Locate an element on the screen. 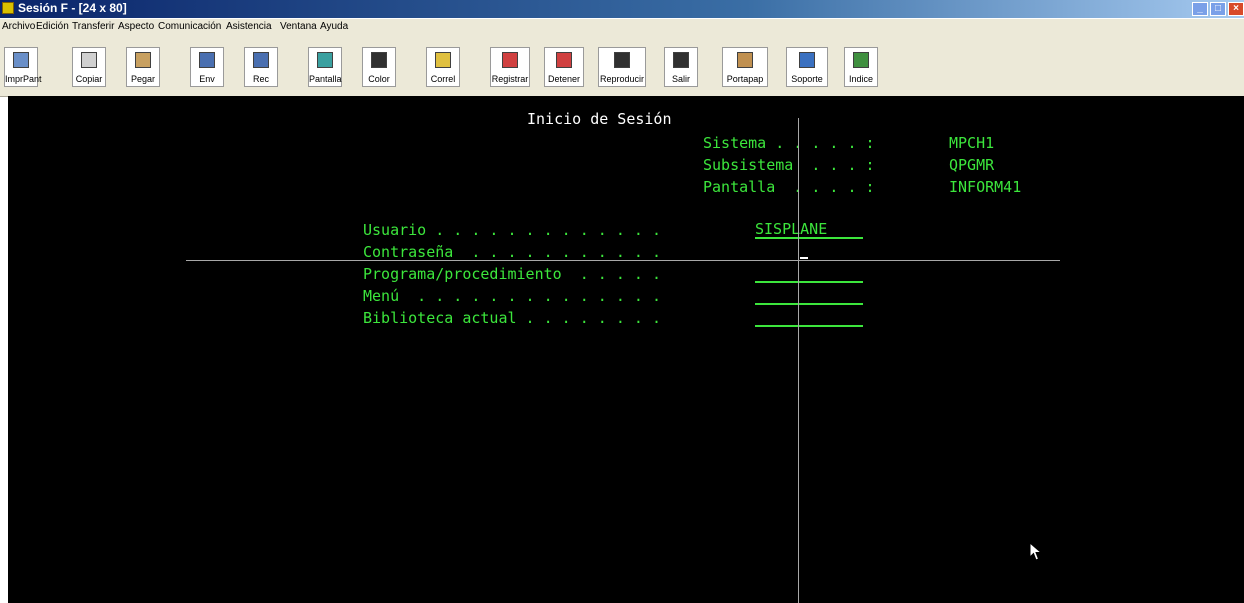 This screenshot has width=1244, height=603. print-screen-icon is located at coordinates (21, 60).